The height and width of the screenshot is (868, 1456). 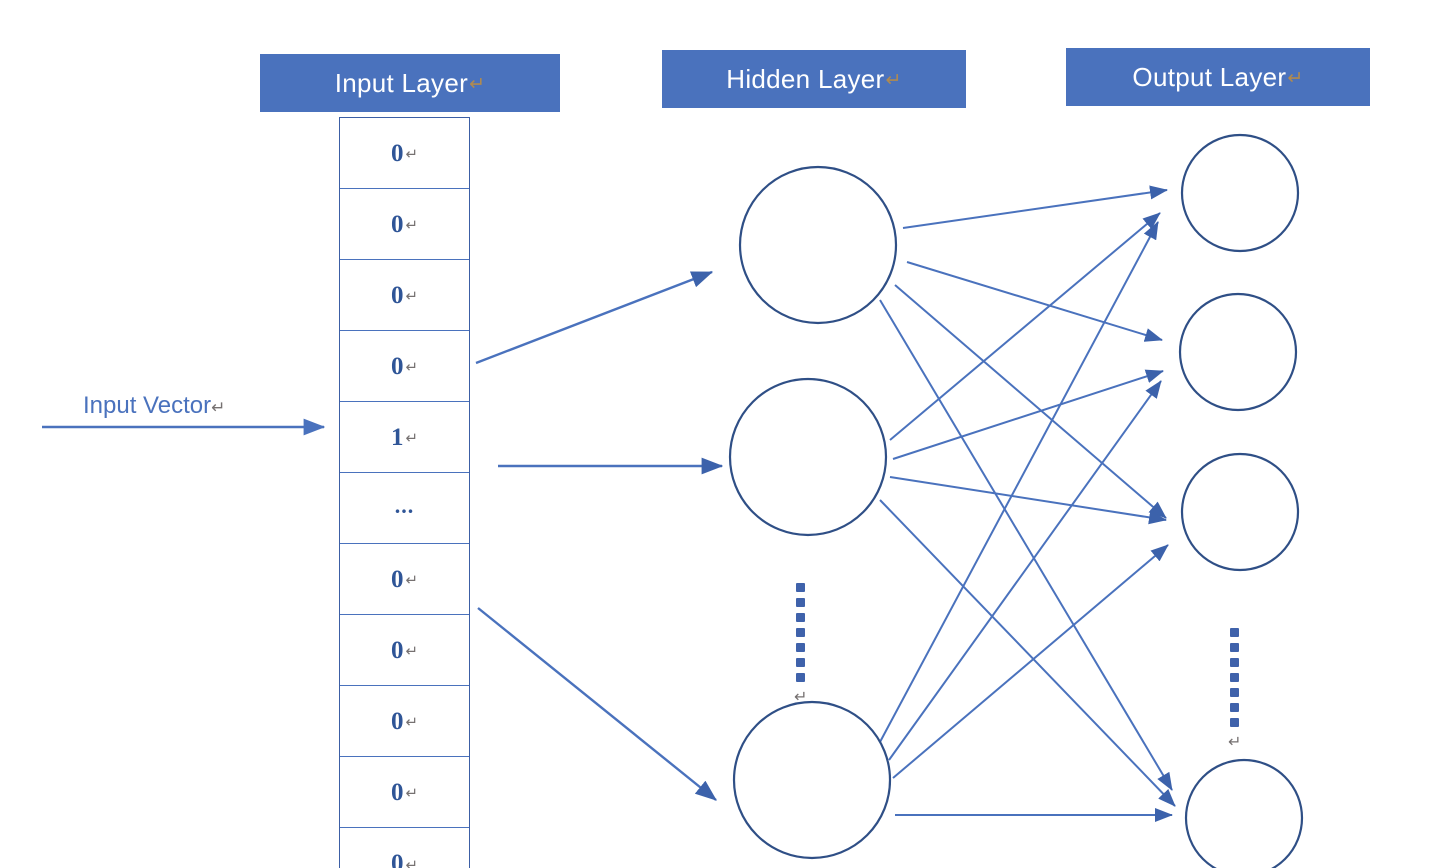 I want to click on input-vector-label: Input Vector↵, so click(x=154, y=406).